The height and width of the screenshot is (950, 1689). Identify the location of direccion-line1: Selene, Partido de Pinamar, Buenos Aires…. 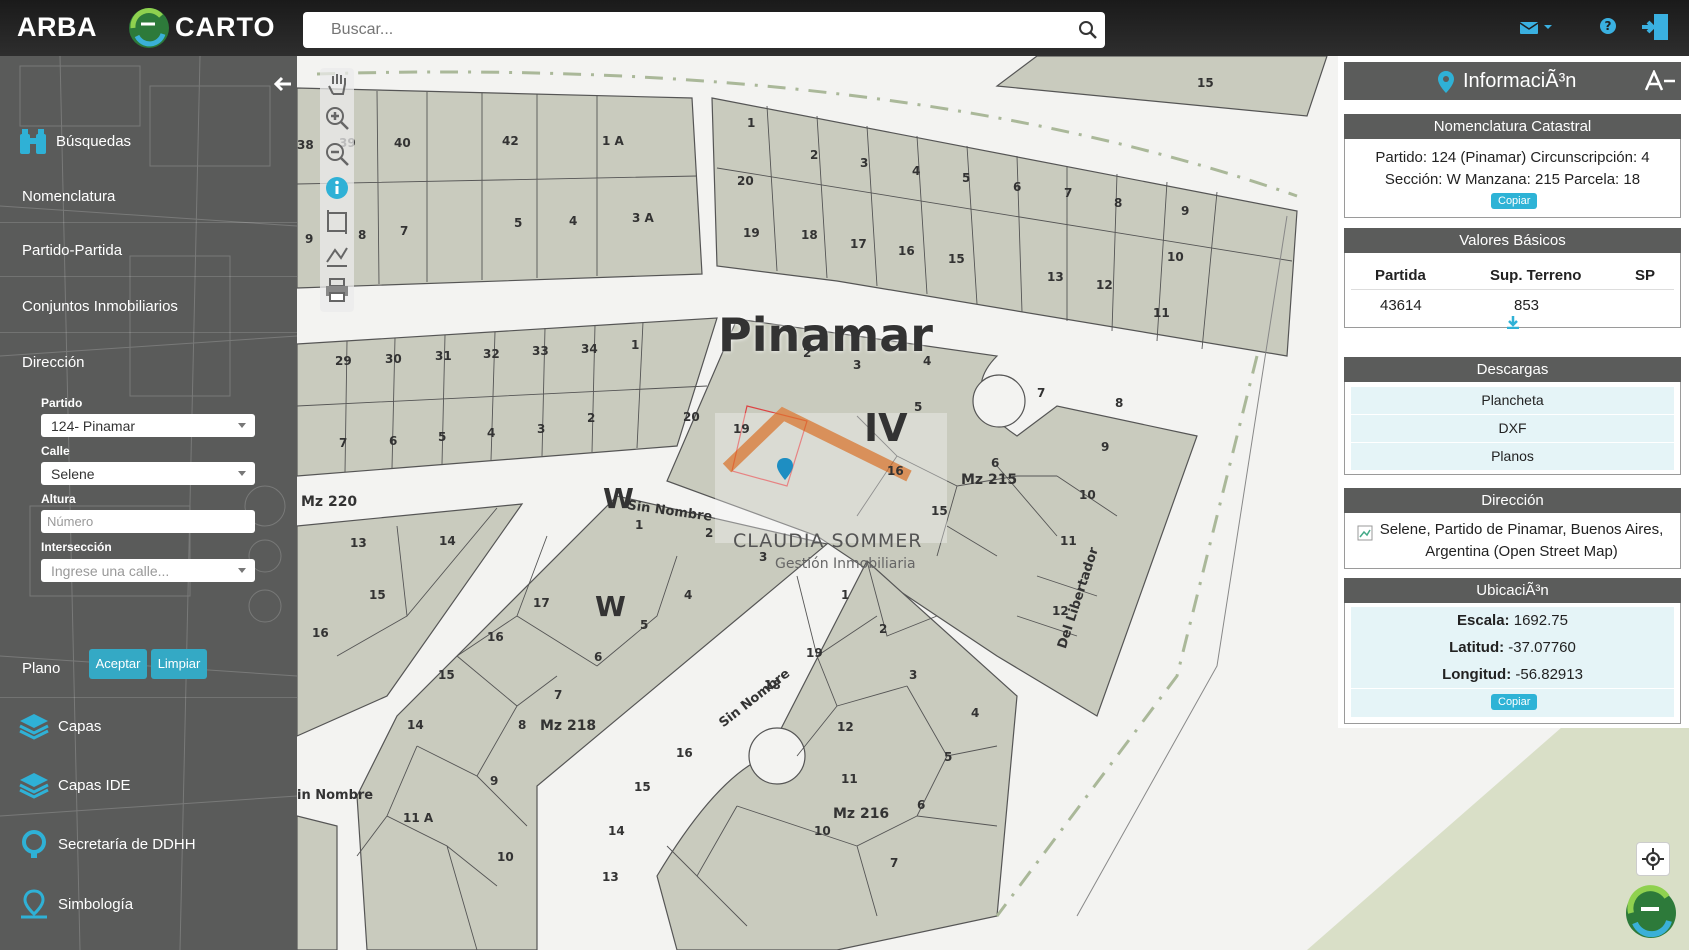
(1521, 529).